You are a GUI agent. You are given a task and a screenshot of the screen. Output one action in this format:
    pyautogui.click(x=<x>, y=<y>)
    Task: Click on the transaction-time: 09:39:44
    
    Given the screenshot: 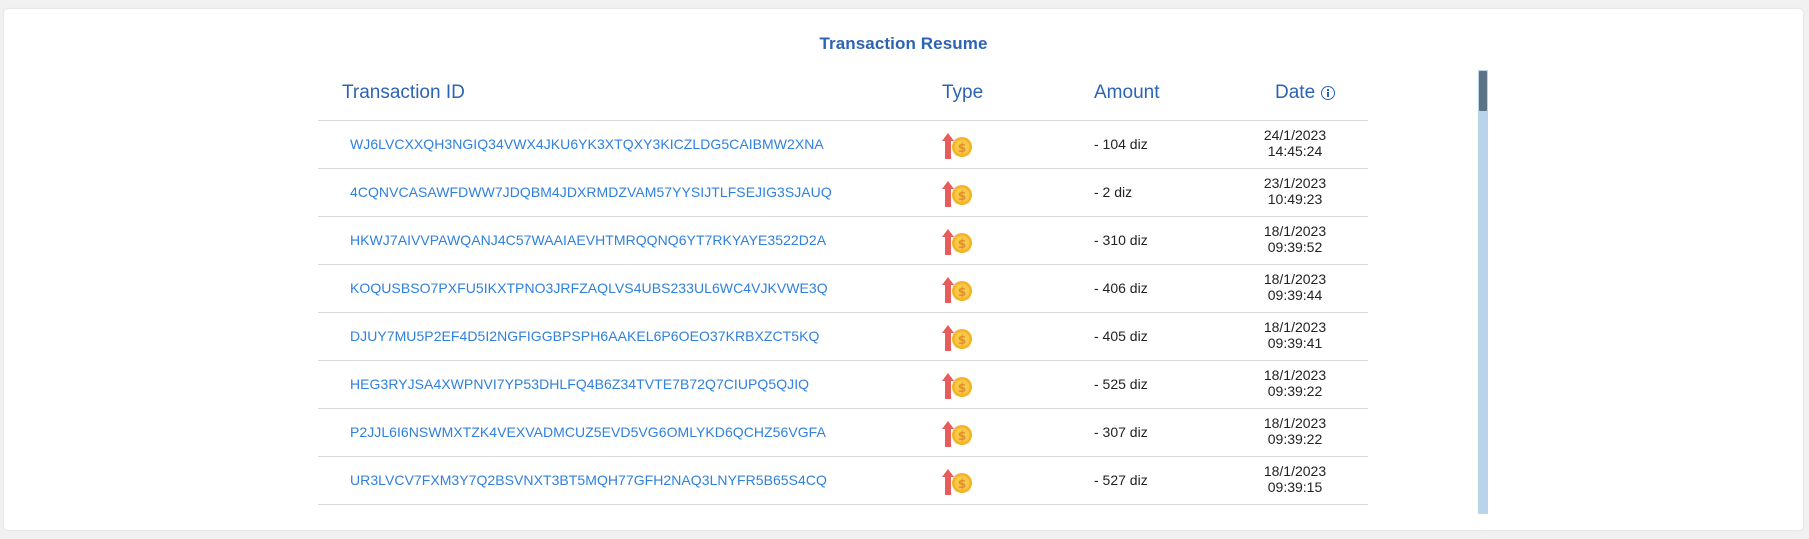 What is the action you would take?
    pyautogui.click(x=1295, y=295)
    